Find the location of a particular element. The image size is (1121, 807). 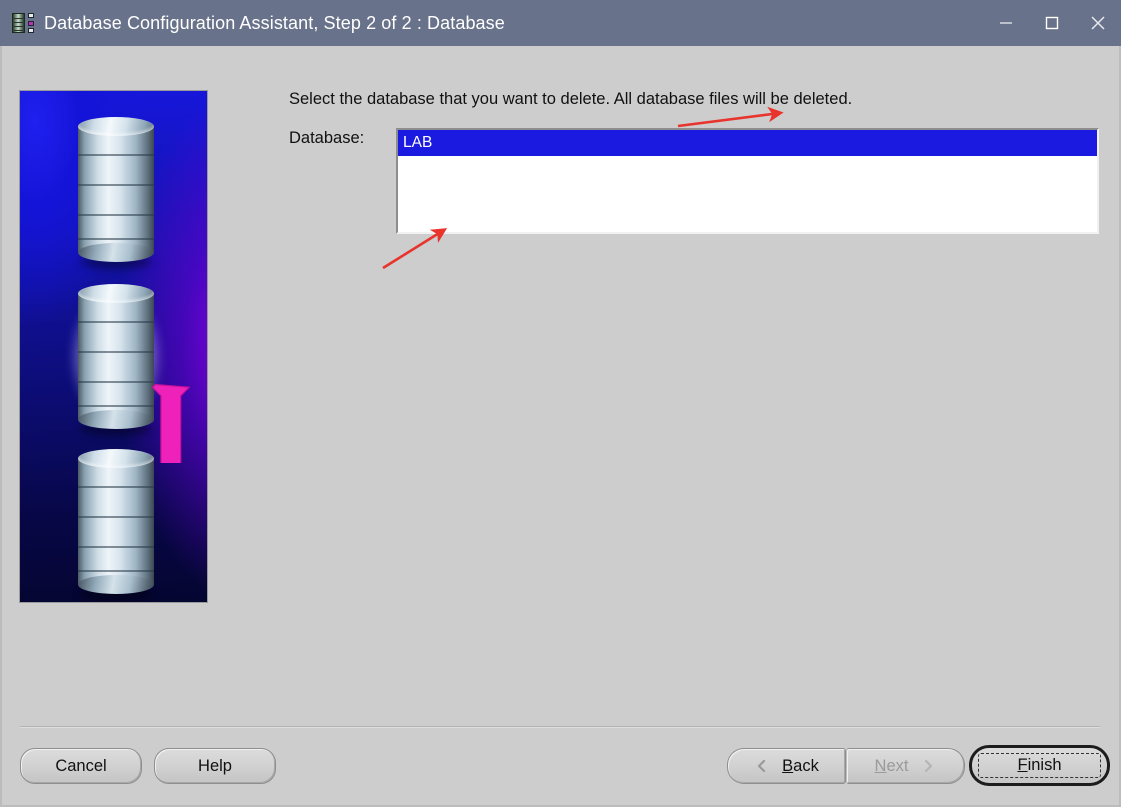

maximize-icon is located at coordinates (1052, 23).